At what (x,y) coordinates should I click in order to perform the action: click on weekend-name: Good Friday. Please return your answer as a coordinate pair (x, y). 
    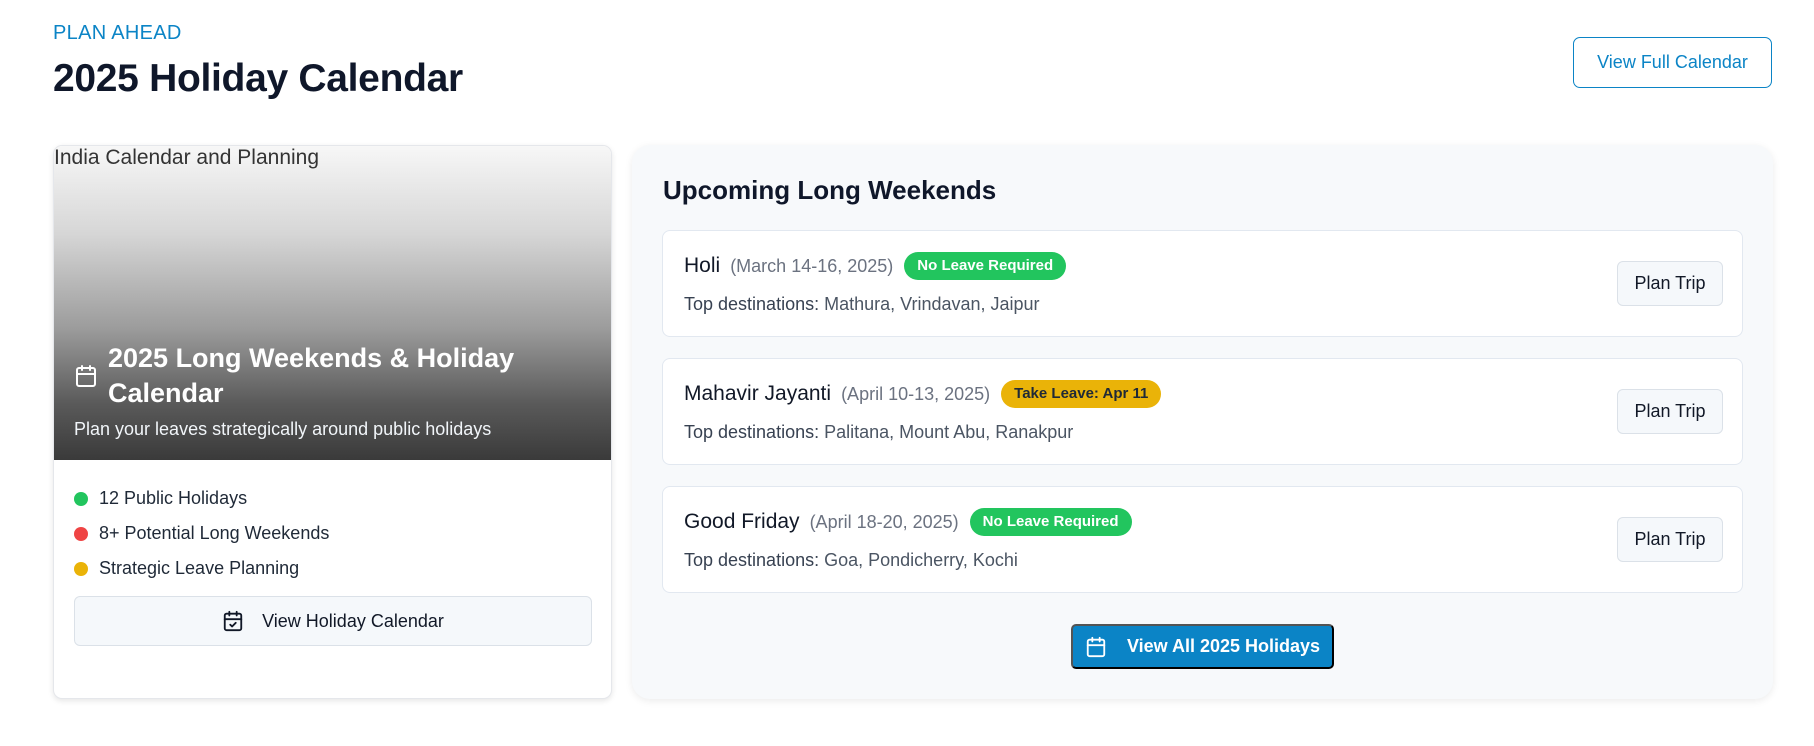
    Looking at the image, I should click on (742, 521).